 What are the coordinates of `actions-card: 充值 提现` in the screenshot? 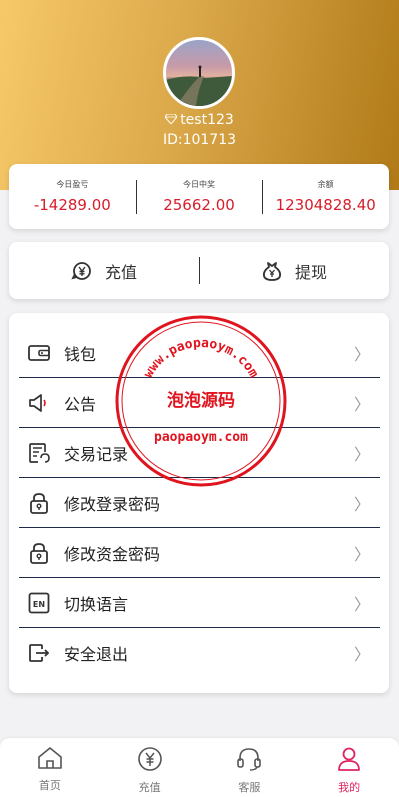 It's located at (199, 270).